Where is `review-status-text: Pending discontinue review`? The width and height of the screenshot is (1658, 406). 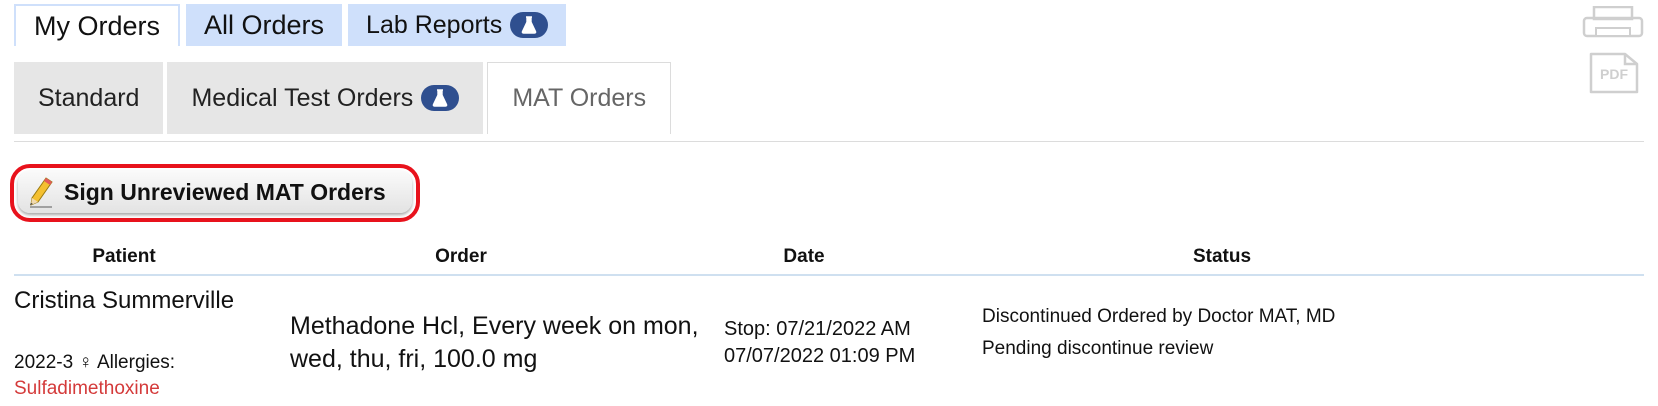
review-status-text: Pending discontinue review is located at coordinates (1098, 348).